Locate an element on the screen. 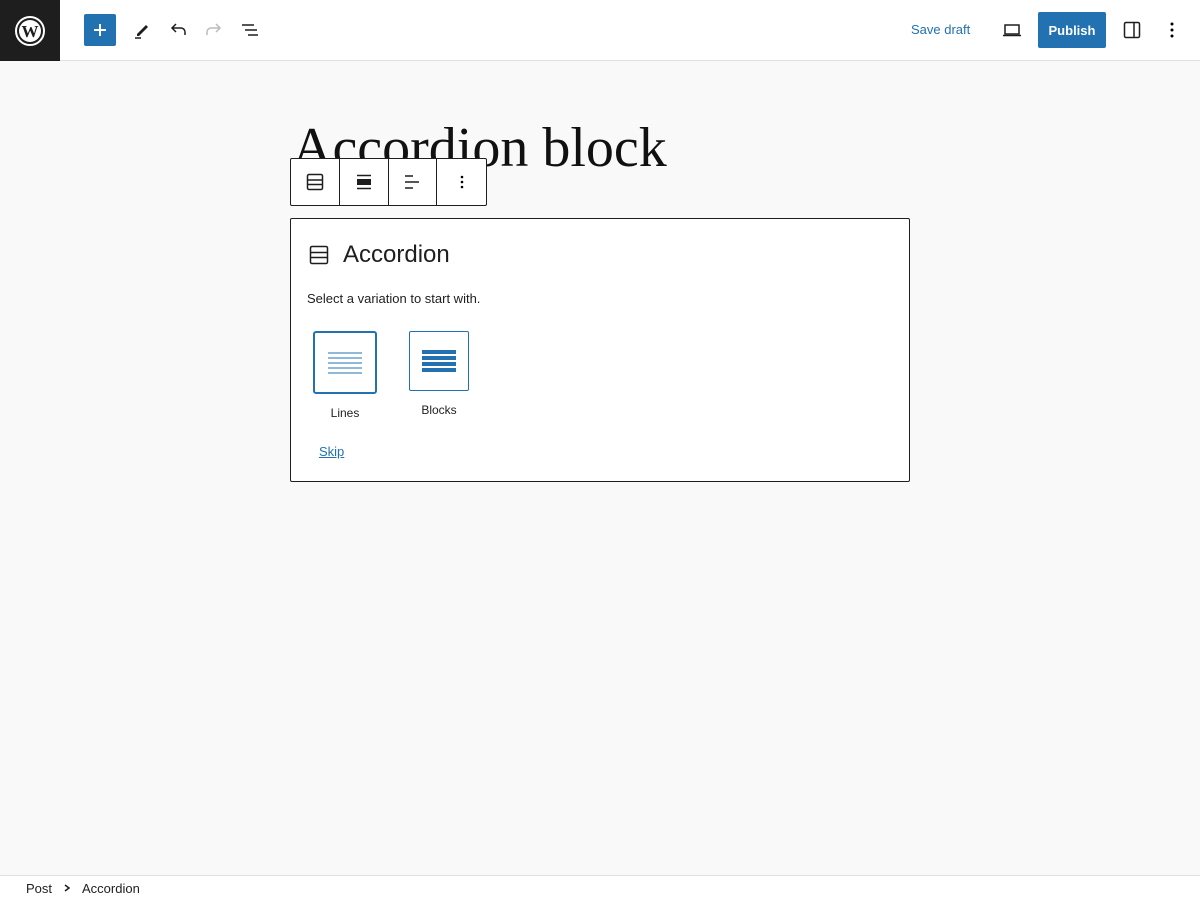 Image resolution: width=1200 pixels, height=900 pixels. breadcrumb-item-post: Post is located at coordinates (39, 888).